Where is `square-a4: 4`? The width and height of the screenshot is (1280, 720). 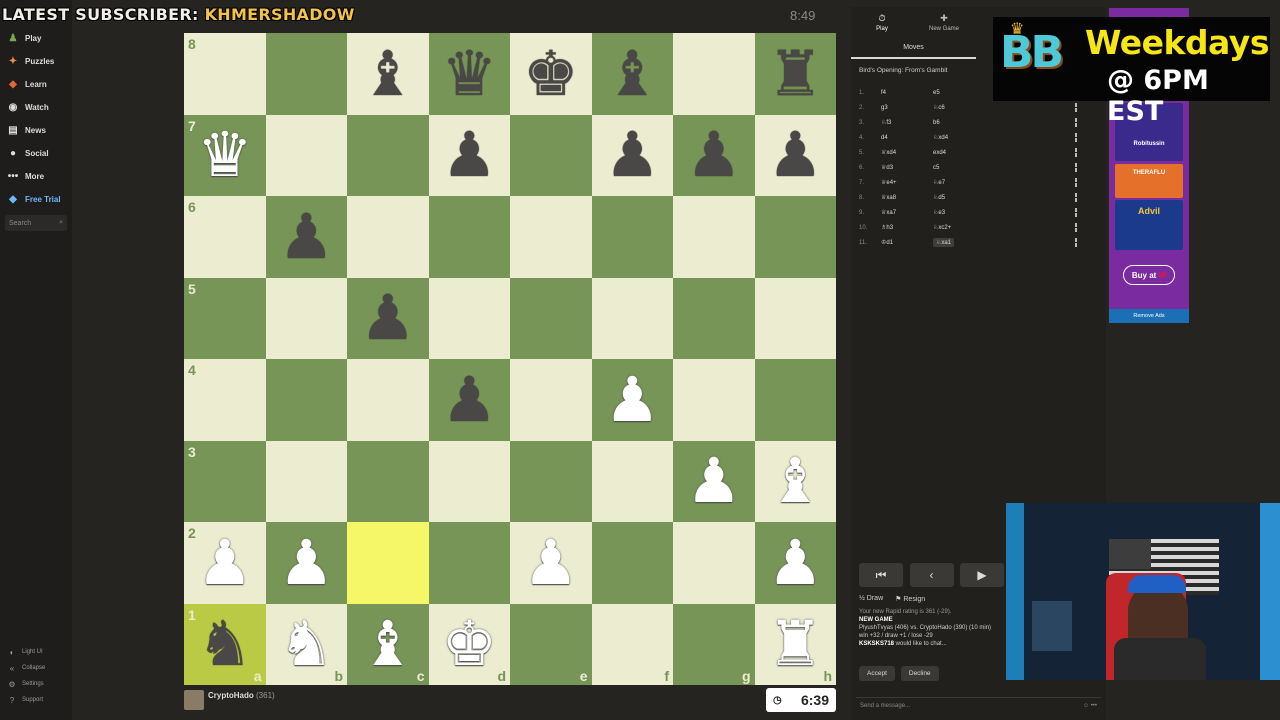
square-a4: 4 is located at coordinates (225, 400).